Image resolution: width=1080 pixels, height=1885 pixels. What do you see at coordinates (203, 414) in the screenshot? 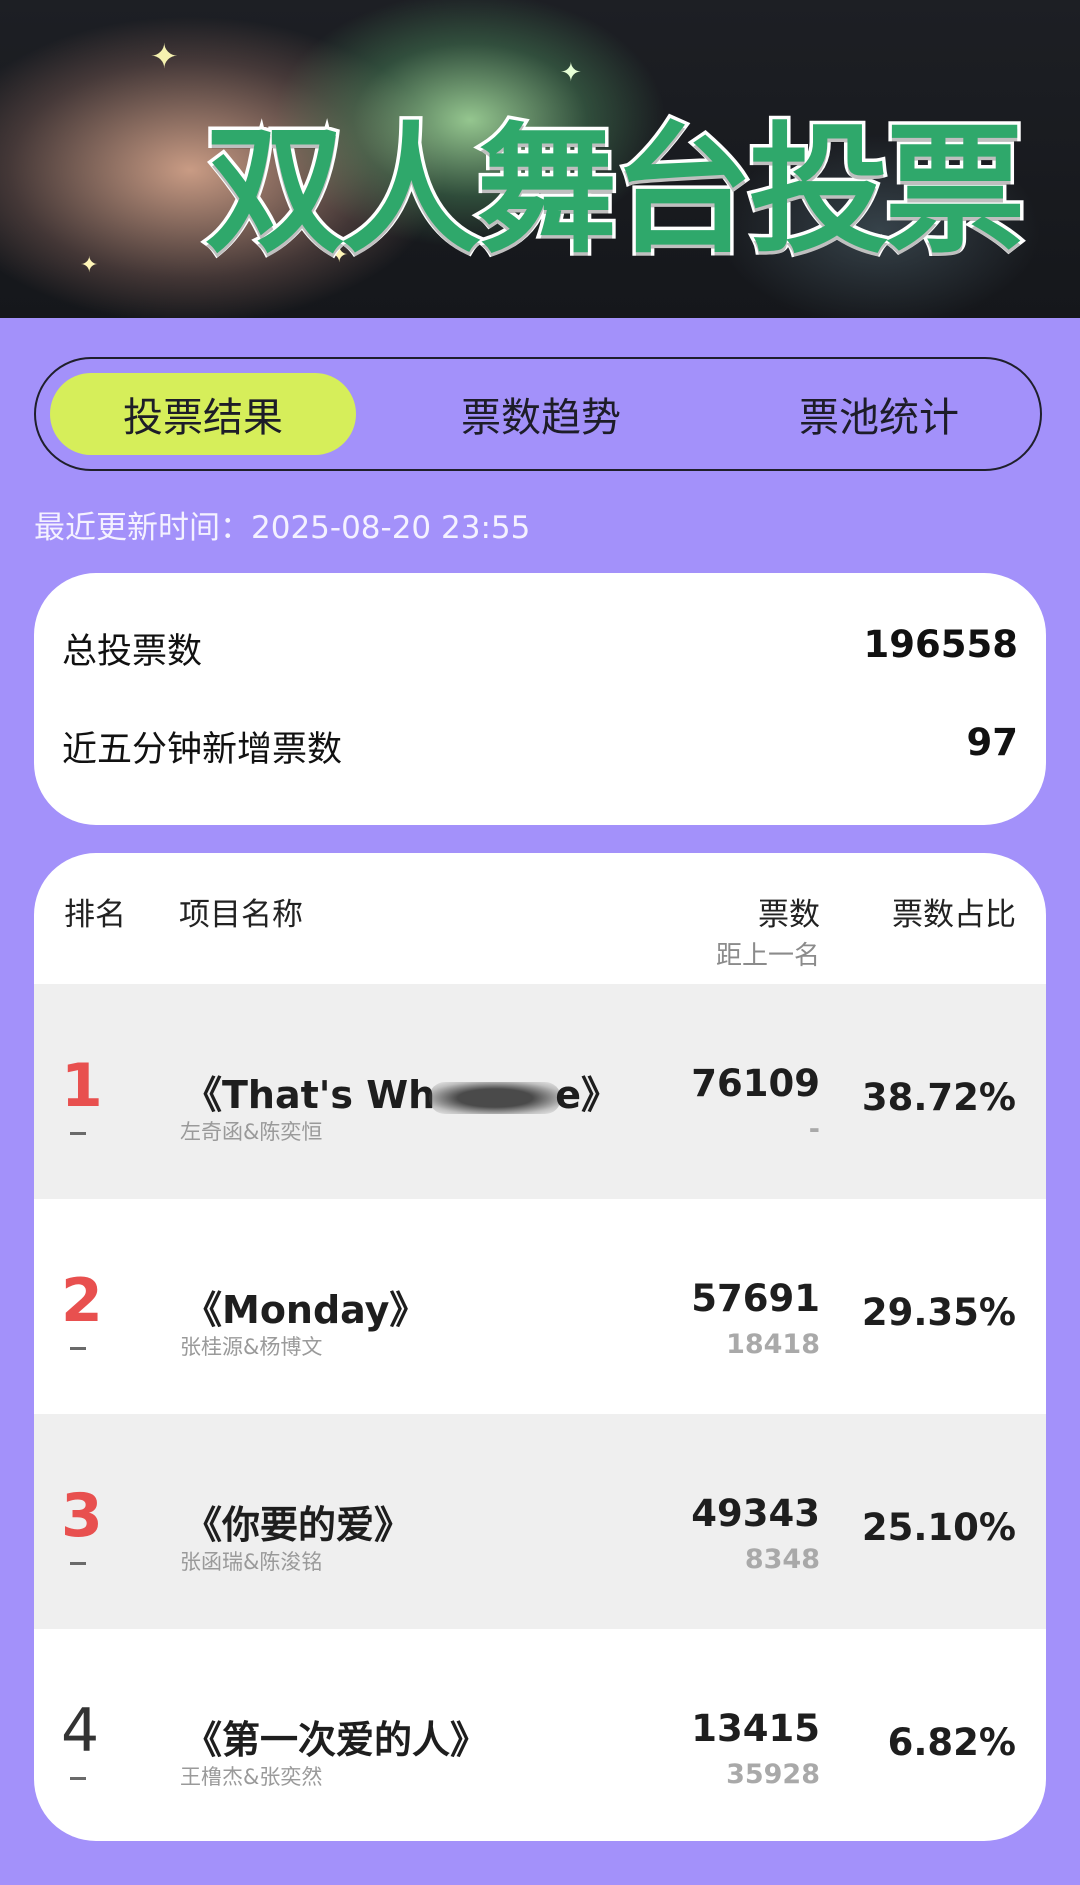
I see `tab-vote-results: 投票结果` at bounding box center [203, 414].